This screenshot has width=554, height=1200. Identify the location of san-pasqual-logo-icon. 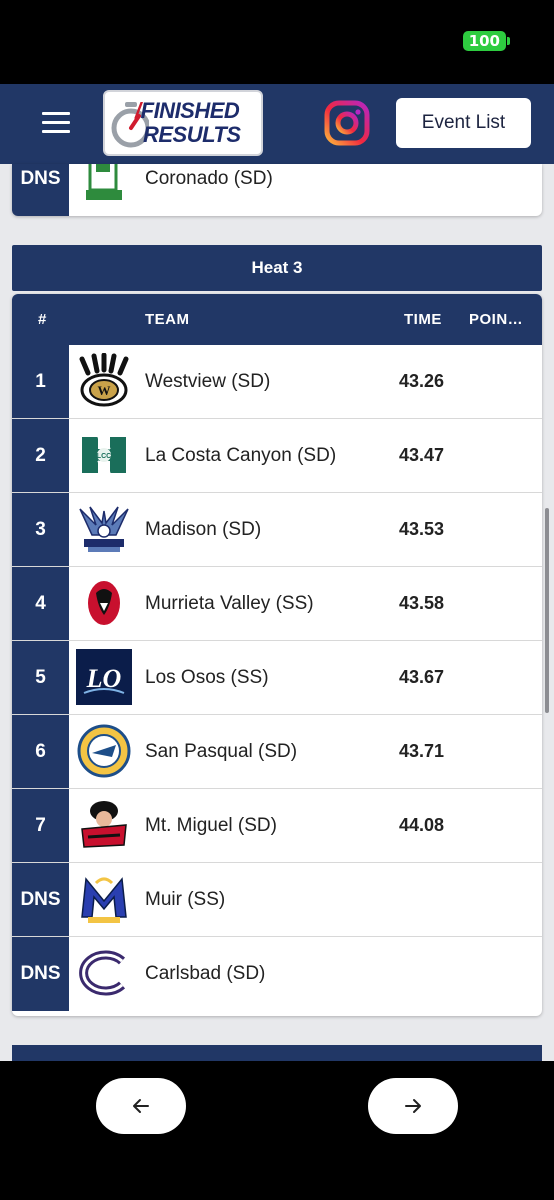
(104, 751).